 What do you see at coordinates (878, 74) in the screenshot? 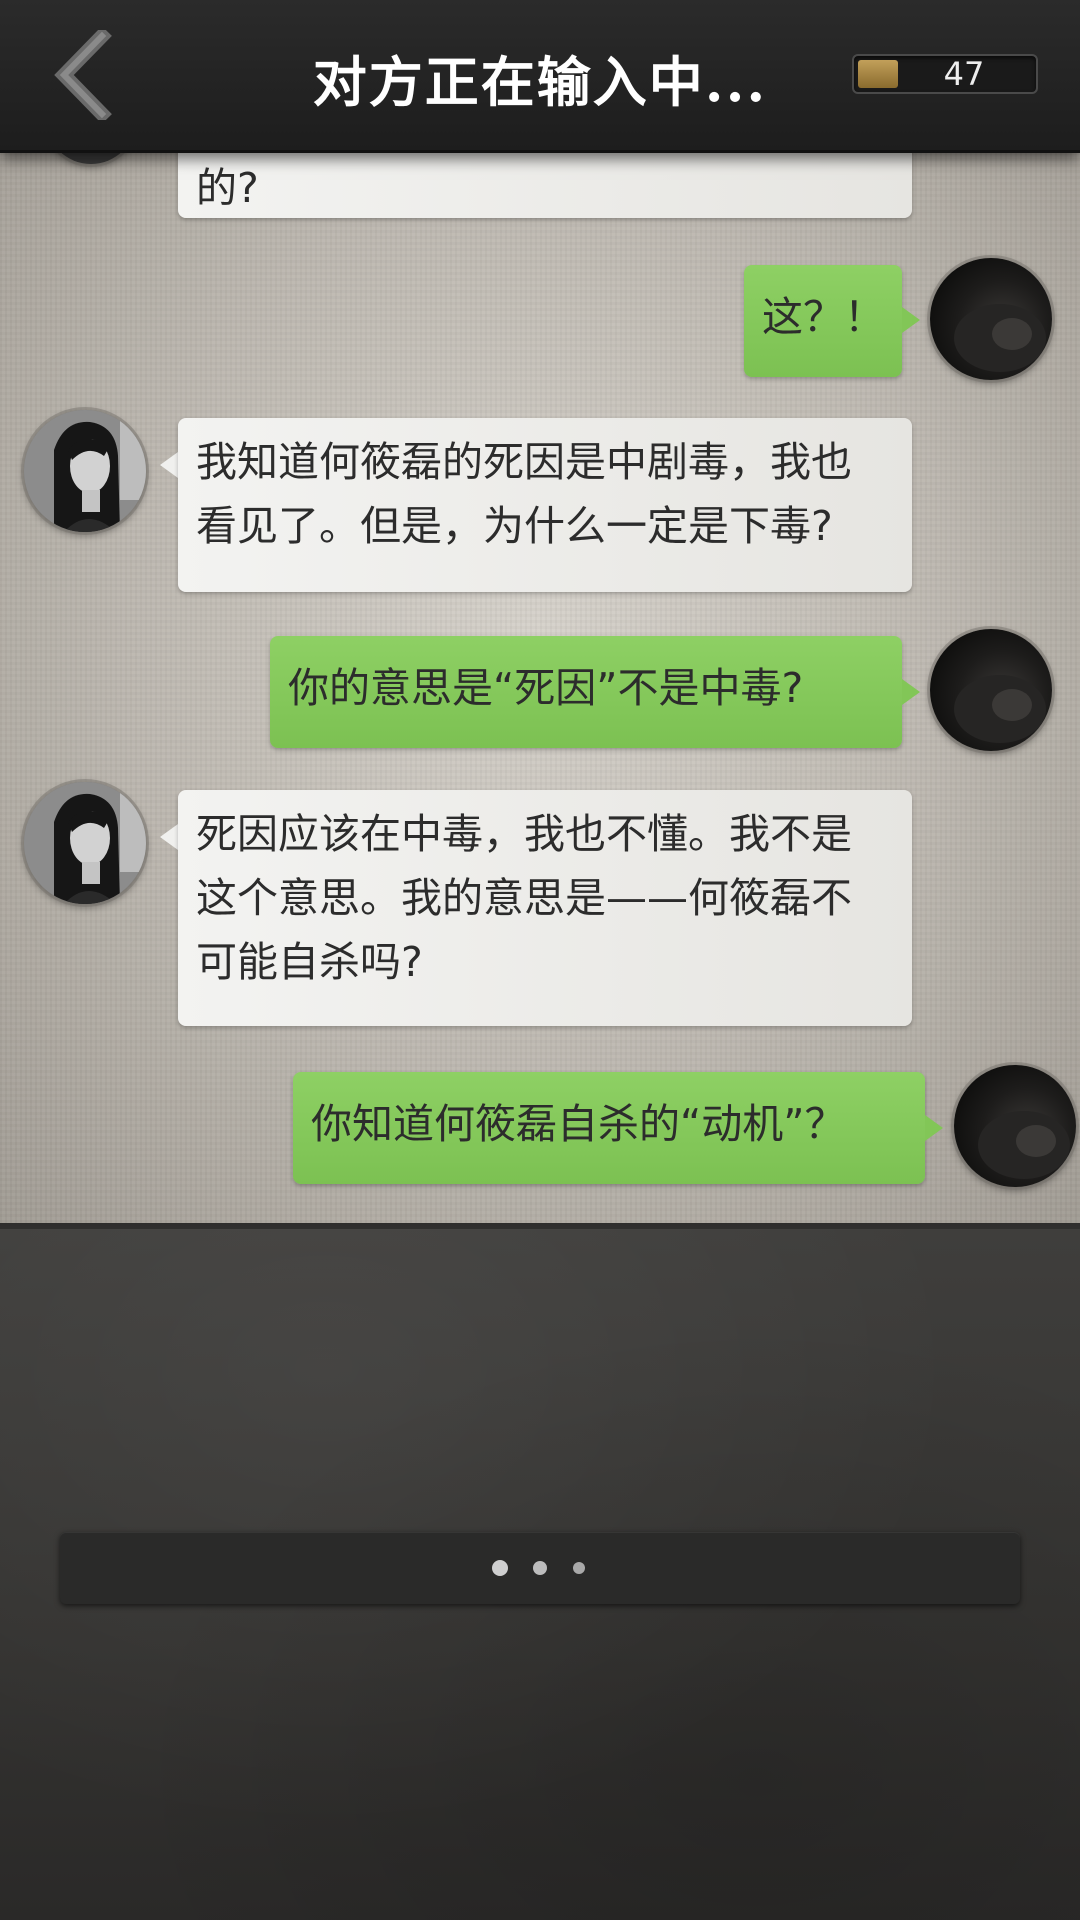
I see `coin-icon` at bounding box center [878, 74].